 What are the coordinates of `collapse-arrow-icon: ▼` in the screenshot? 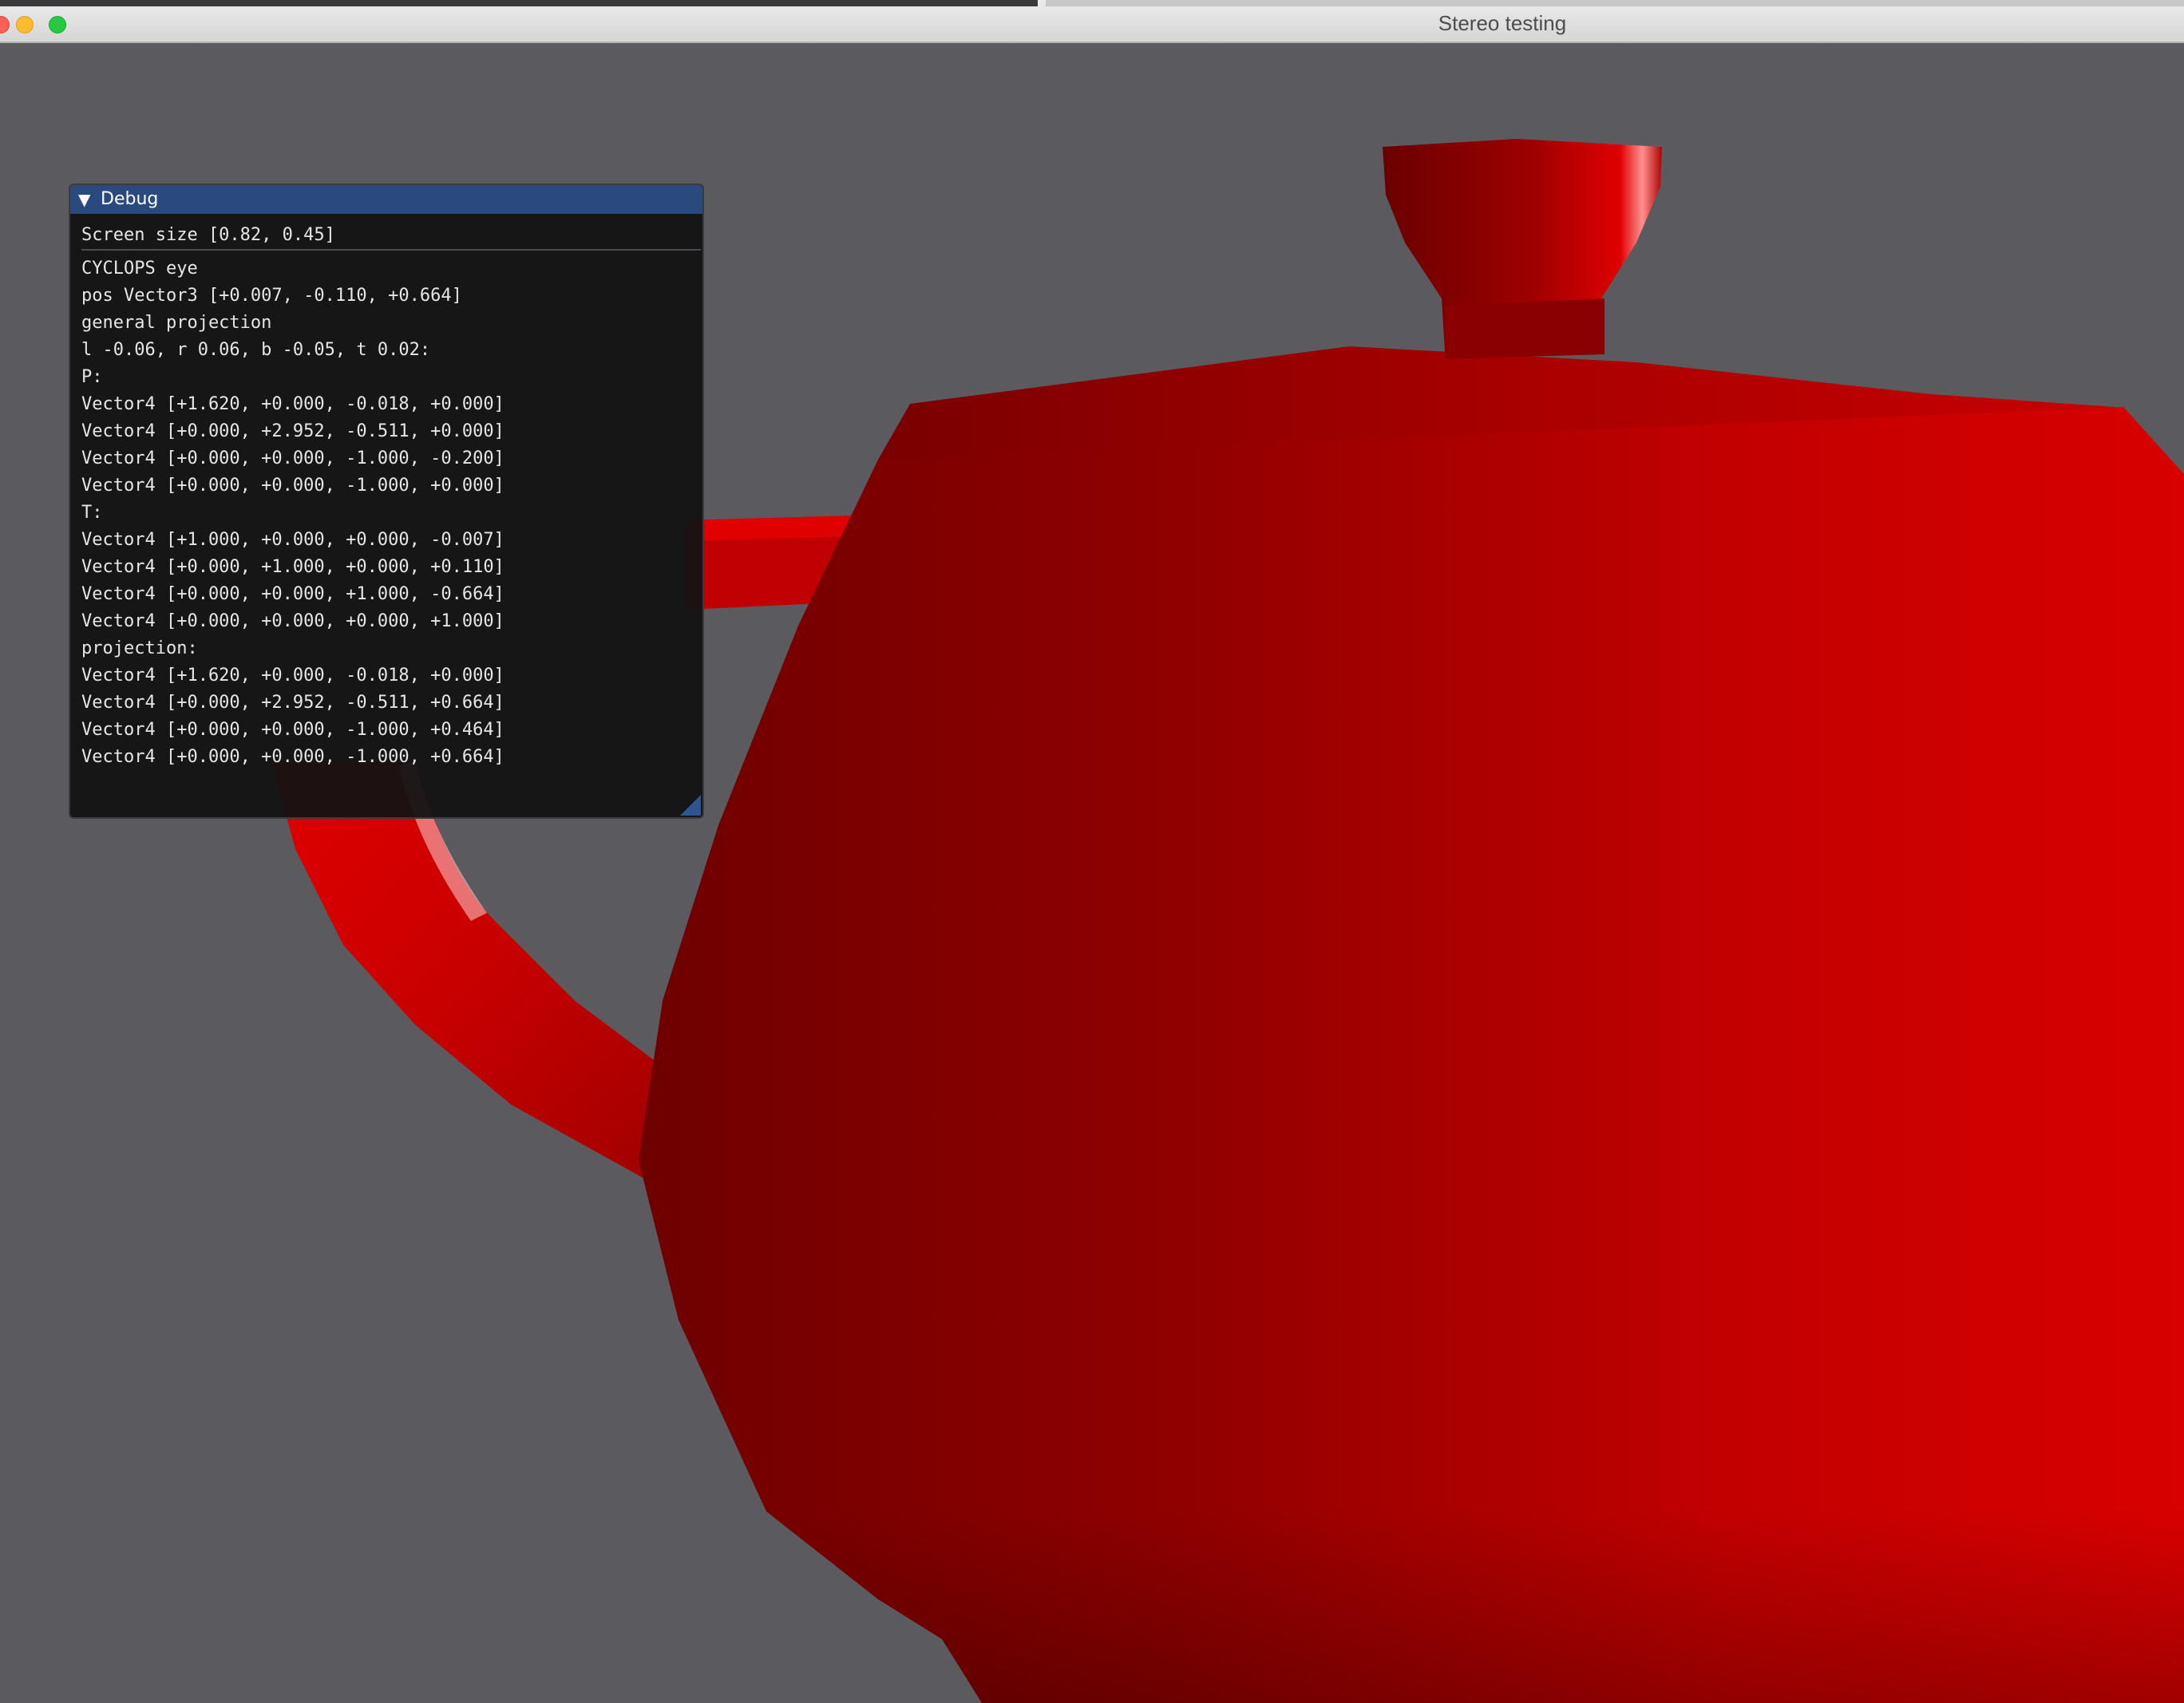 It's located at (84, 199).